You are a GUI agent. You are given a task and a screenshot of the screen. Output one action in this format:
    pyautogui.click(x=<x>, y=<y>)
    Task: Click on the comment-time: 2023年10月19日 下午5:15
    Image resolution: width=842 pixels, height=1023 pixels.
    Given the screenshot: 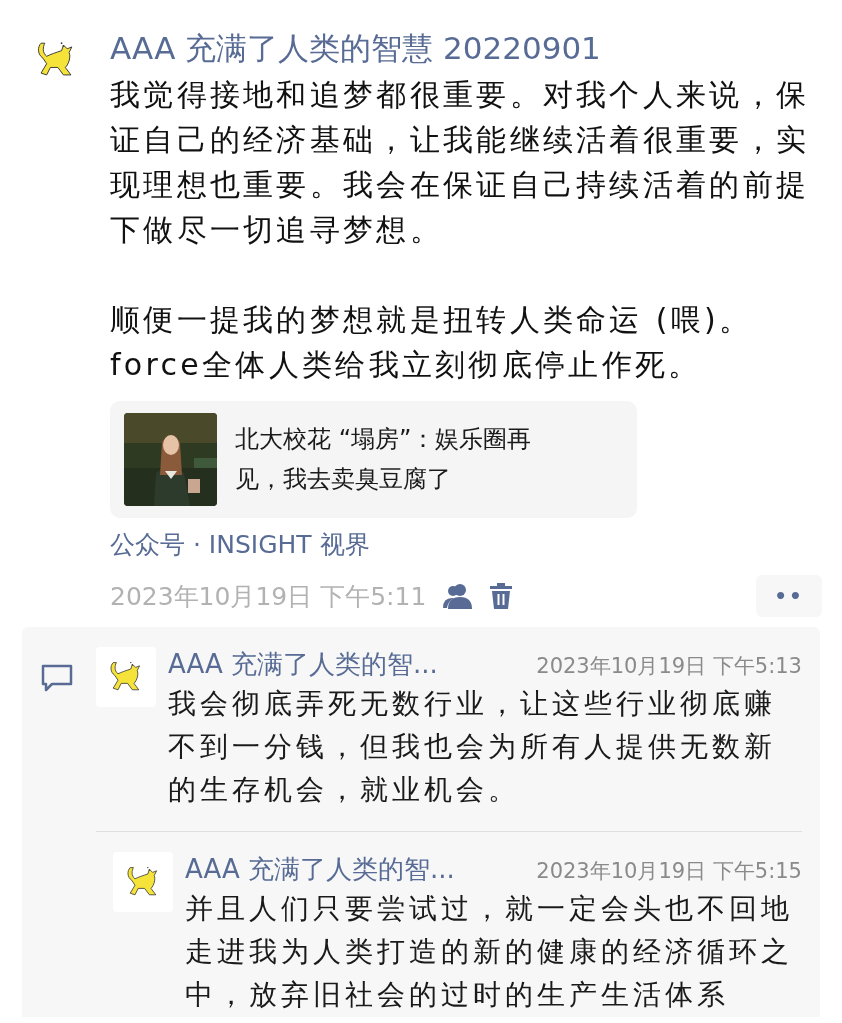 What is the action you would take?
    pyautogui.click(x=669, y=871)
    